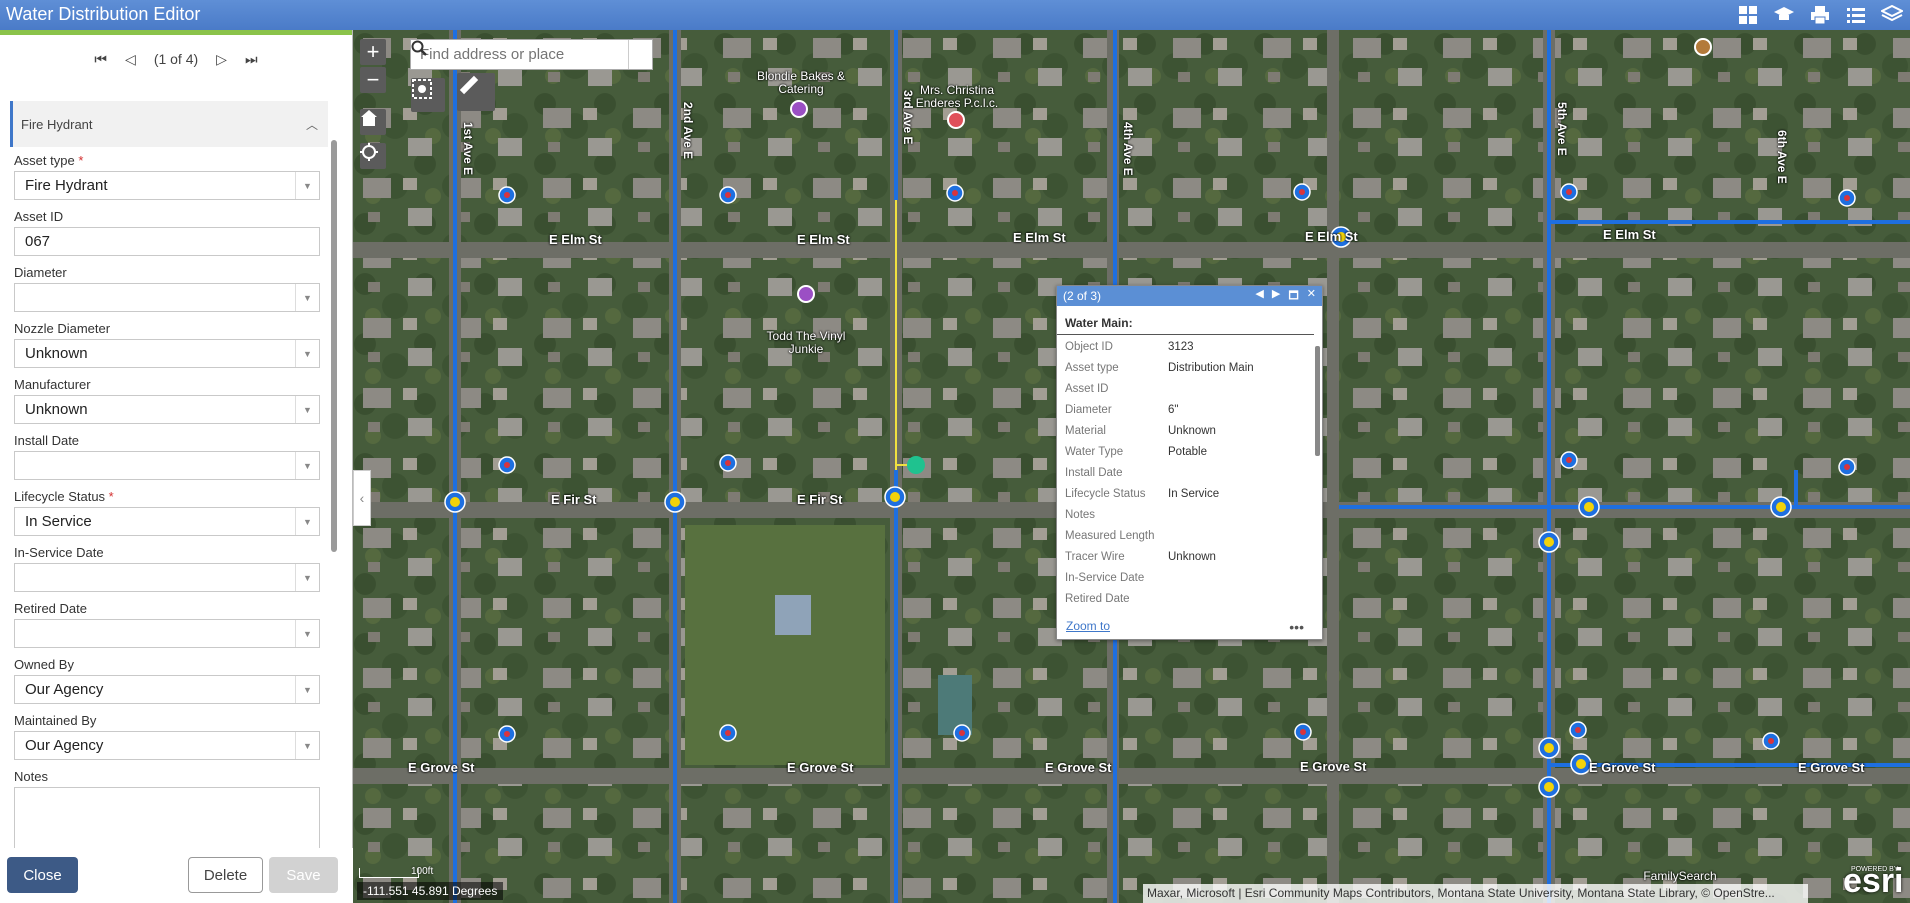 This screenshot has height=903, width=1910. Describe the element at coordinates (130, 59) in the screenshot. I see `previous-page-icon: ◁` at that location.